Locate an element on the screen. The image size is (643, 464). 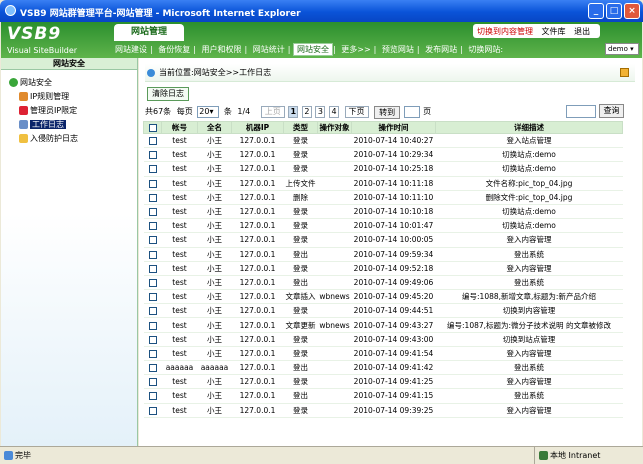
table-cell: 2010-07-14 09:41:15 is located at coordinates (393, 396).